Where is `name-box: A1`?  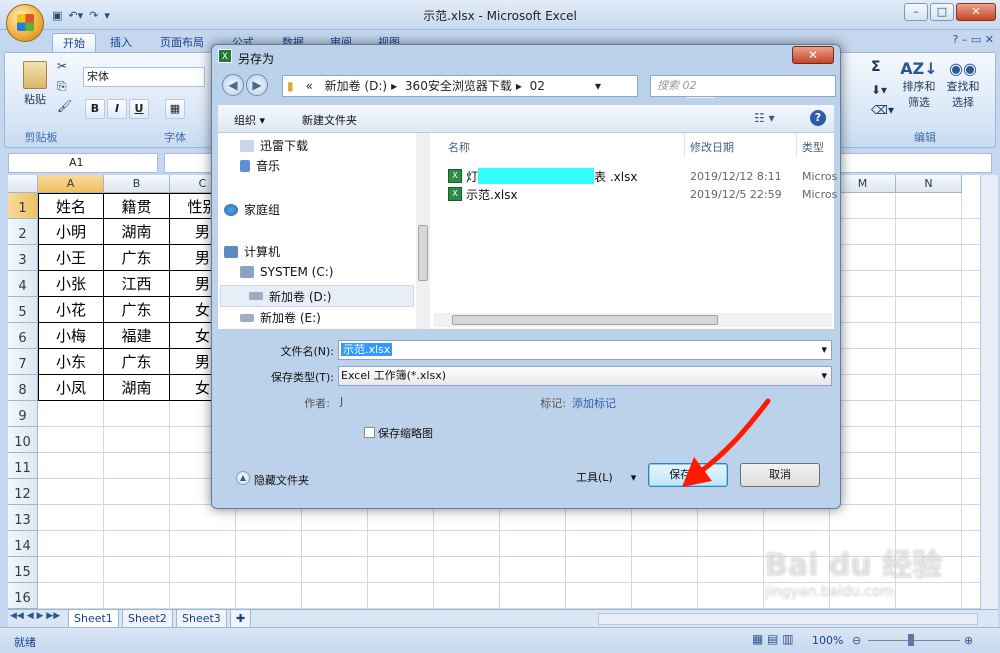
name-box: A1 is located at coordinates (83, 163).